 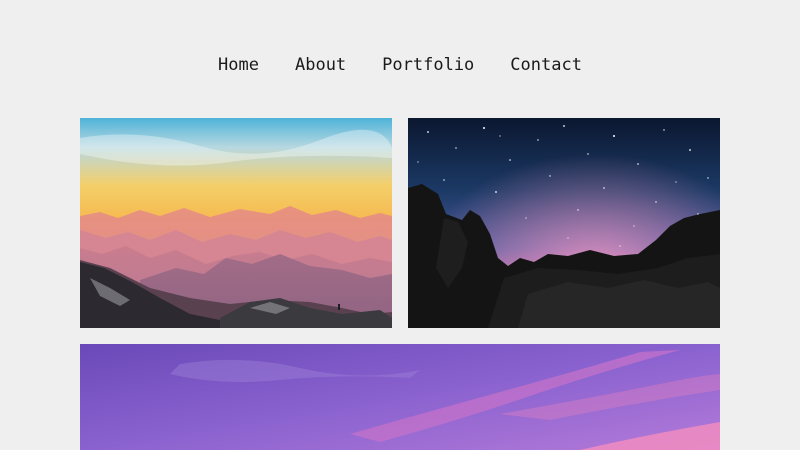 What do you see at coordinates (238, 65) in the screenshot?
I see `nav-link-home: Home` at bounding box center [238, 65].